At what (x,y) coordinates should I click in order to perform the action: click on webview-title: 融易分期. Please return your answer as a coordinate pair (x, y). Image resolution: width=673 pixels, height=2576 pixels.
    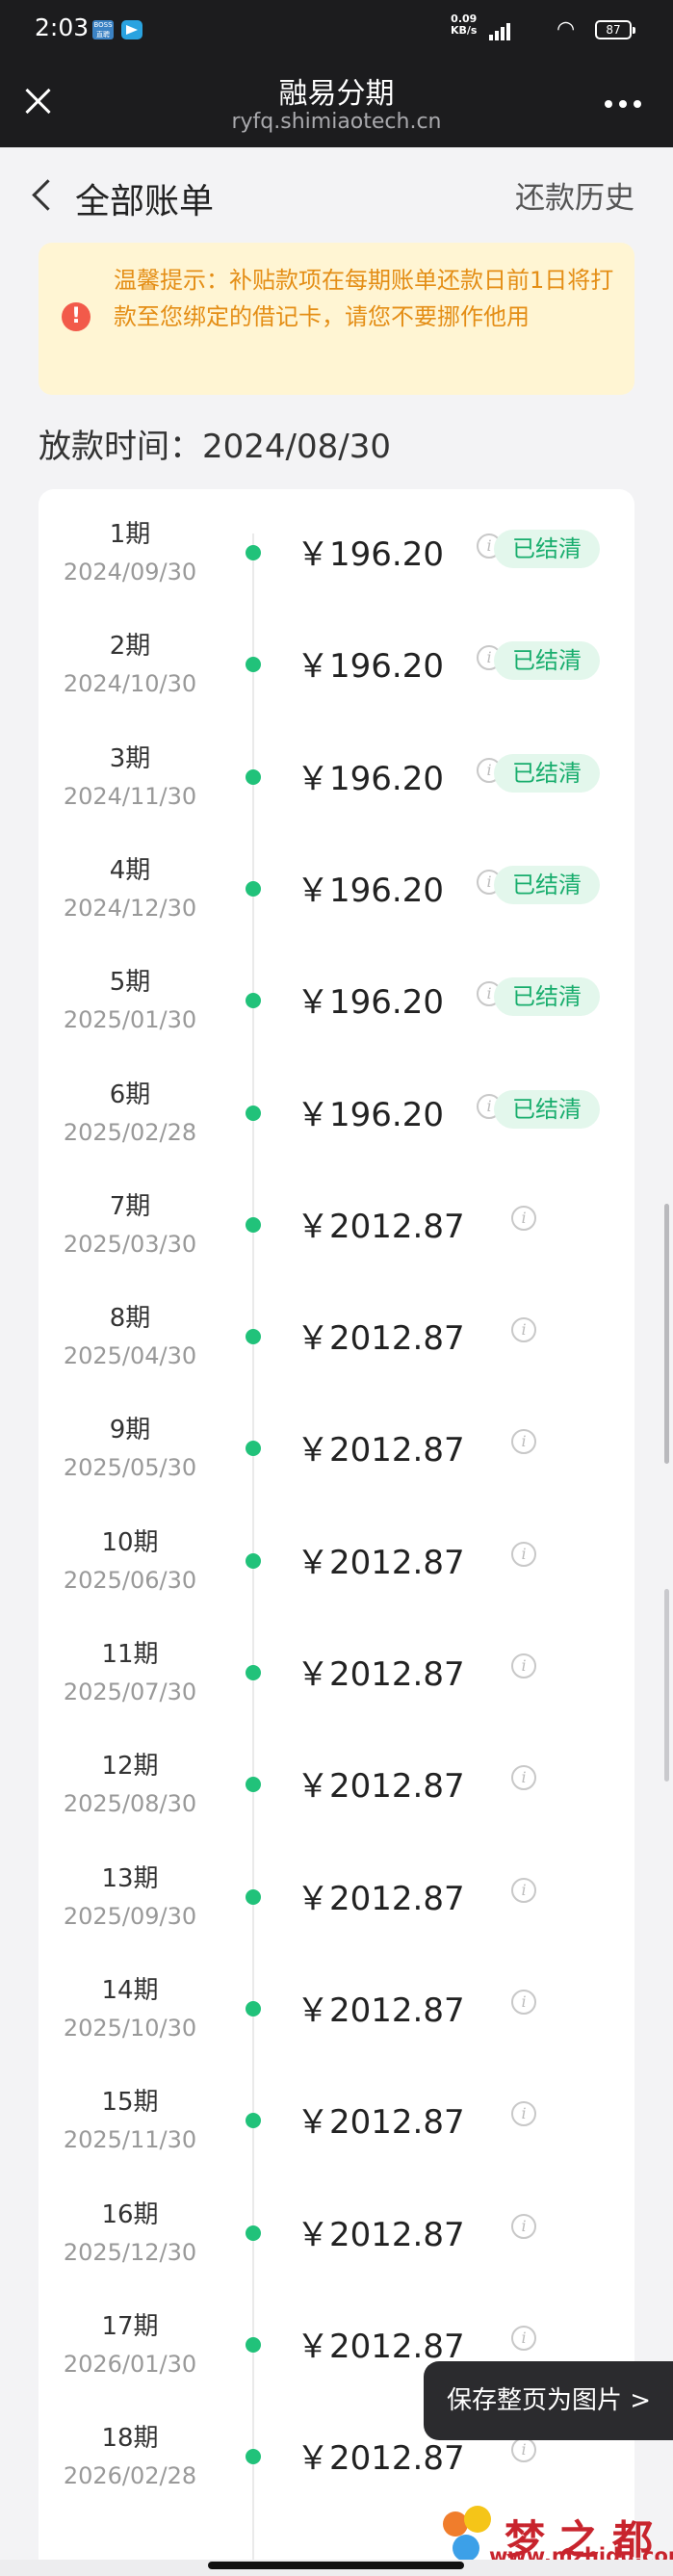
    Looking at the image, I should click on (337, 94).